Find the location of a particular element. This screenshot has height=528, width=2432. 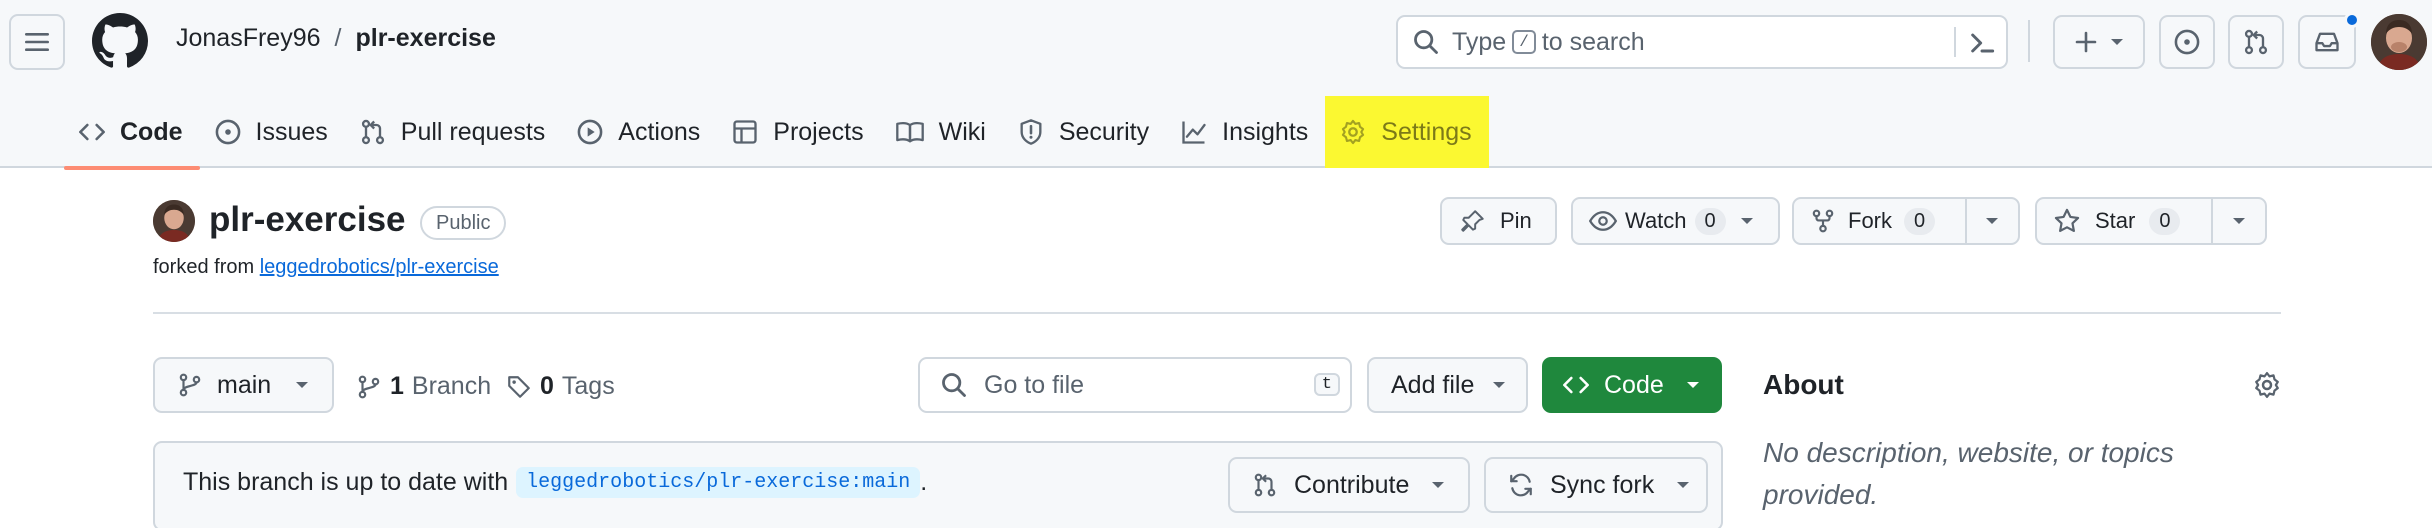

star-button-group: Star 0 is located at coordinates (2151, 221).